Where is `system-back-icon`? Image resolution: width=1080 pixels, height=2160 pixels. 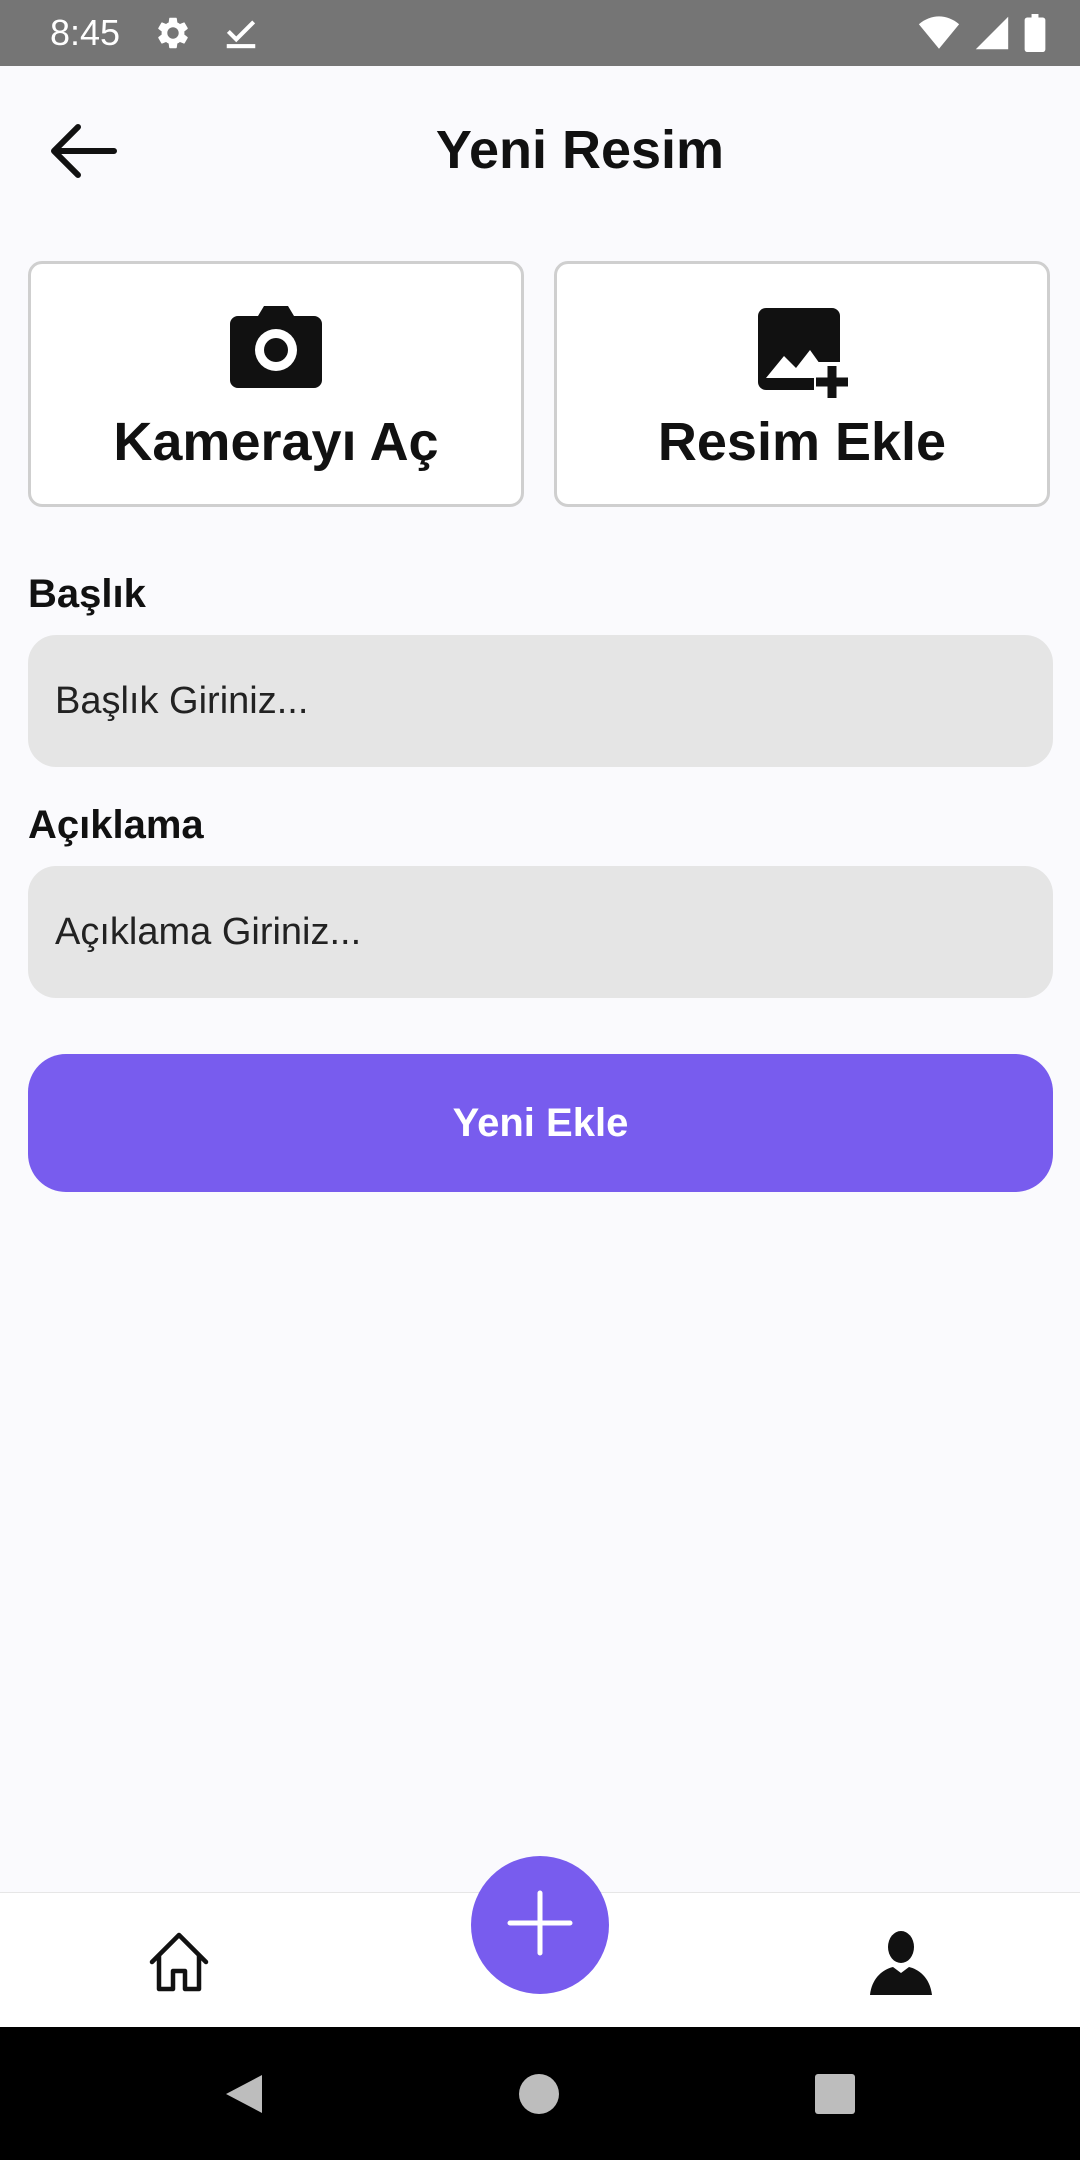
system-back-icon is located at coordinates (243, 2096).